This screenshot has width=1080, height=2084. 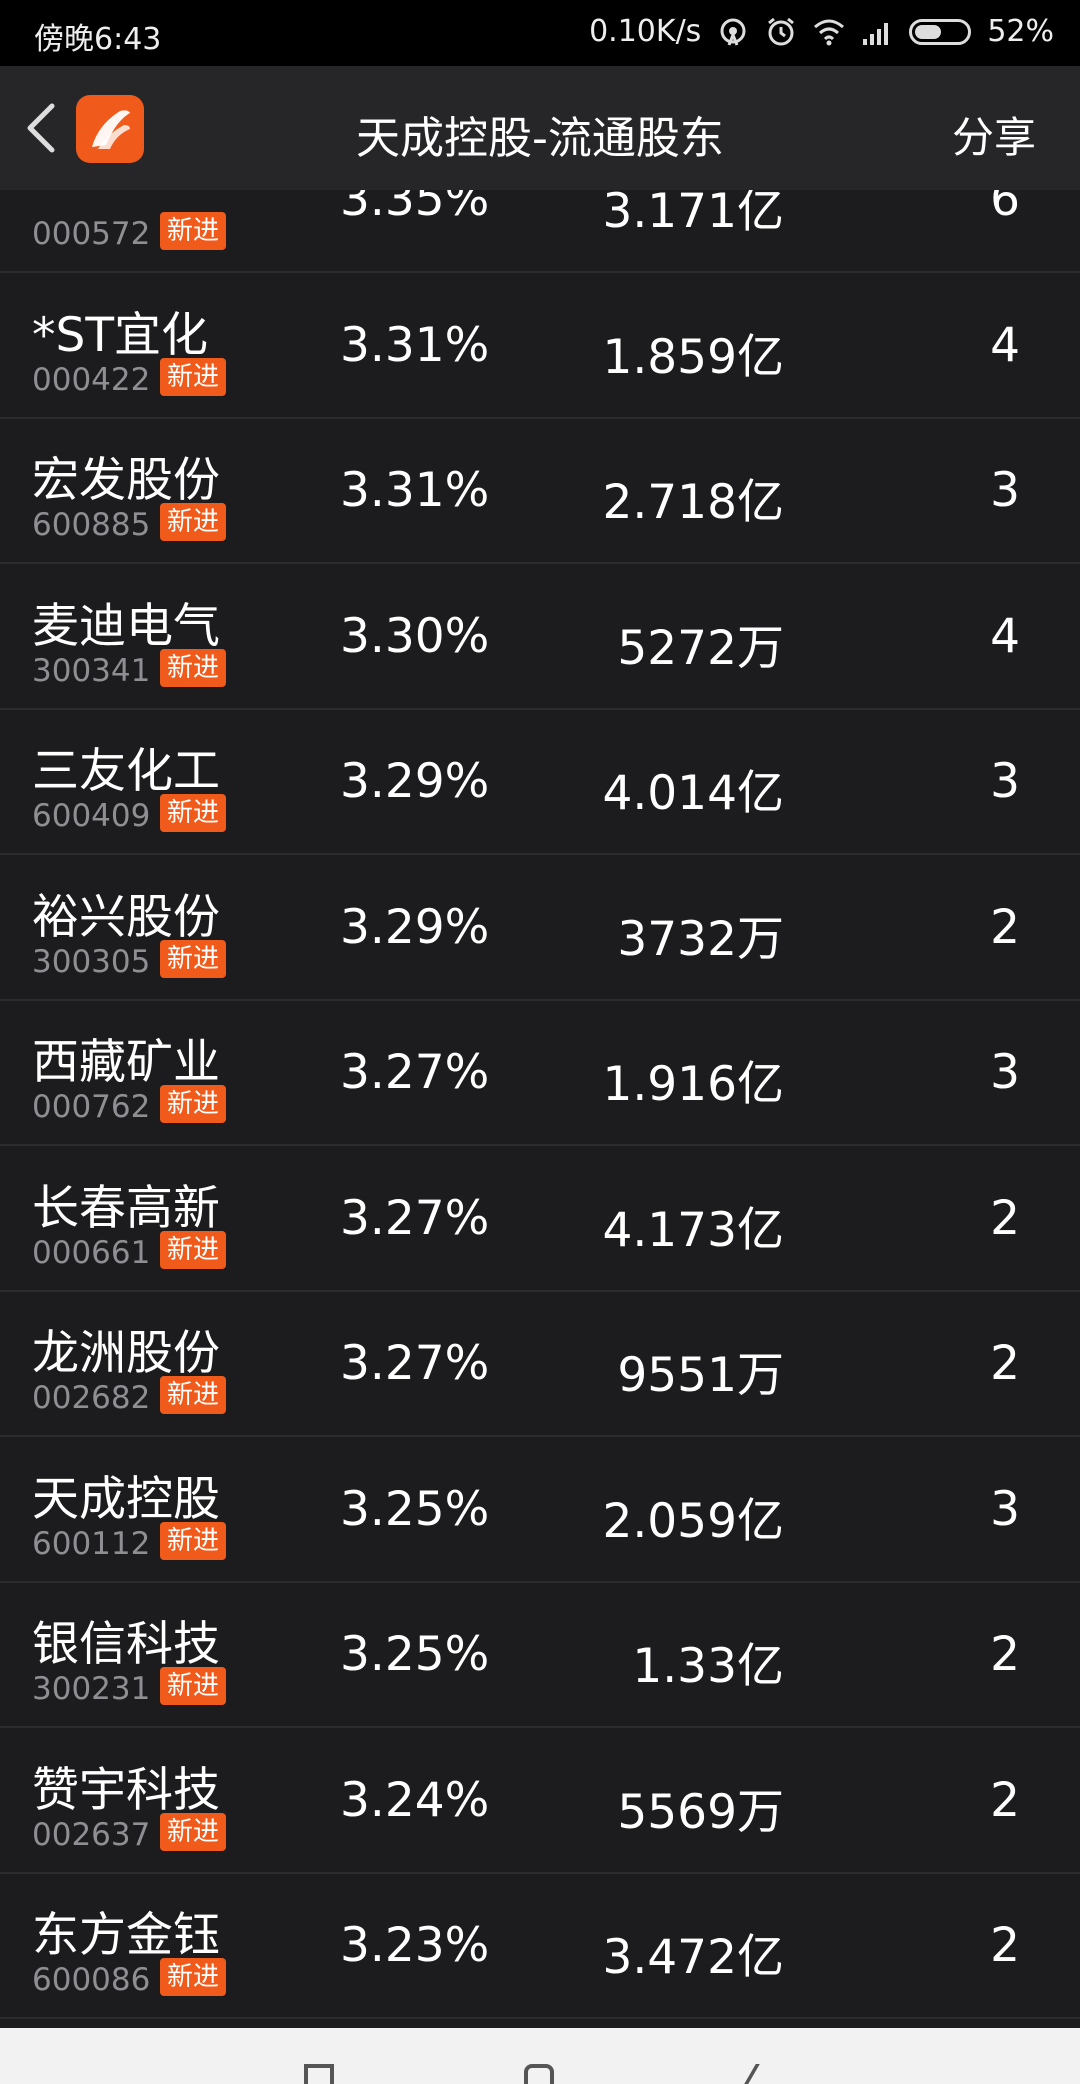 What do you see at coordinates (540, 1510) in the screenshot?
I see `list-item: 天成控股 600112 新进 3.25% 2.059亿 3` at bounding box center [540, 1510].